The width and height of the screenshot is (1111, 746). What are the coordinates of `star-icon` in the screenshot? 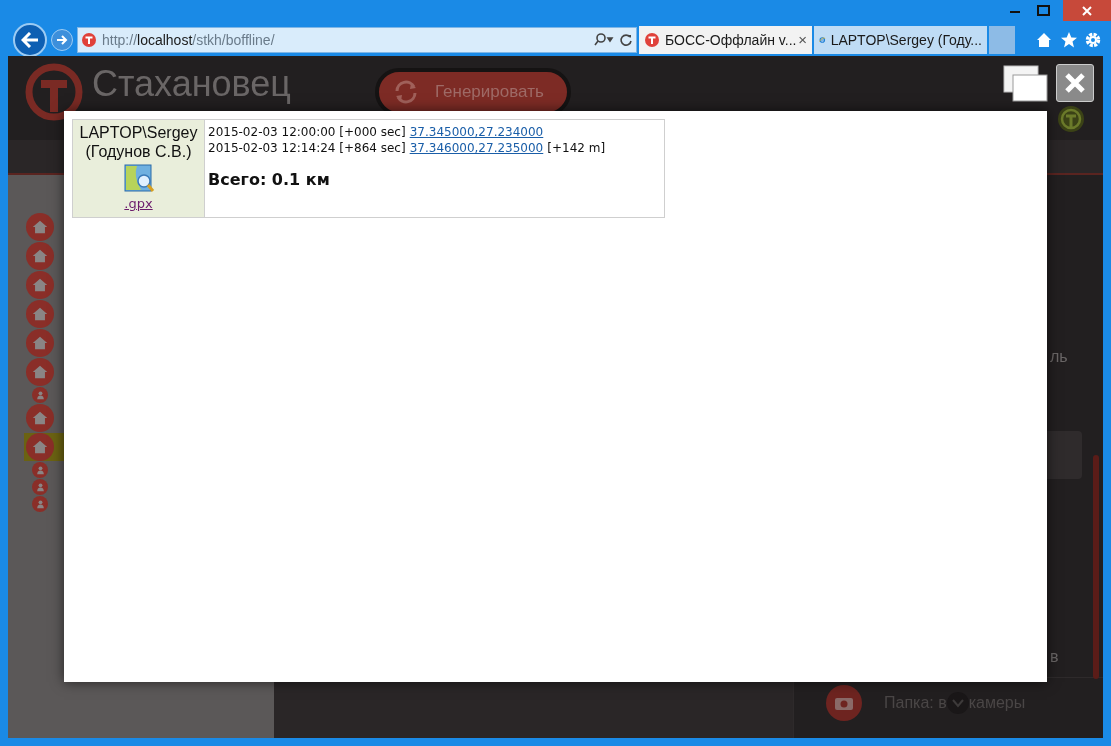 It's located at (1069, 40).